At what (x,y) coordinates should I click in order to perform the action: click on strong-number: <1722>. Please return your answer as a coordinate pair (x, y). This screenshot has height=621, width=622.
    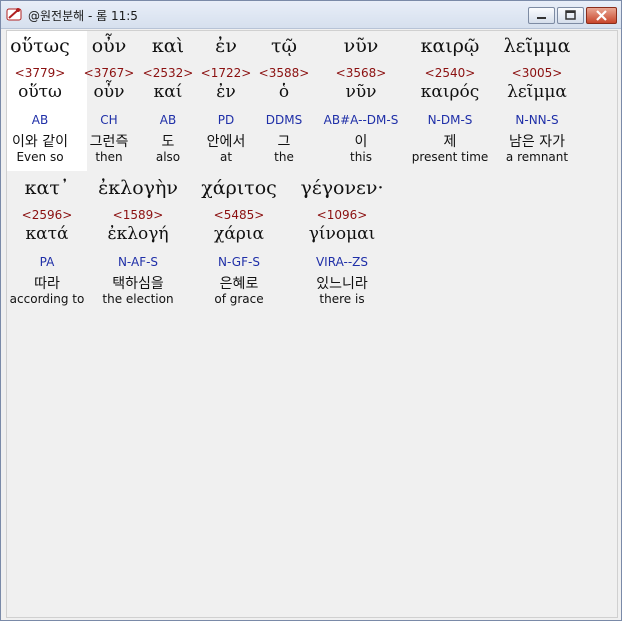
    Looking at the image, I should click on (226, 73).